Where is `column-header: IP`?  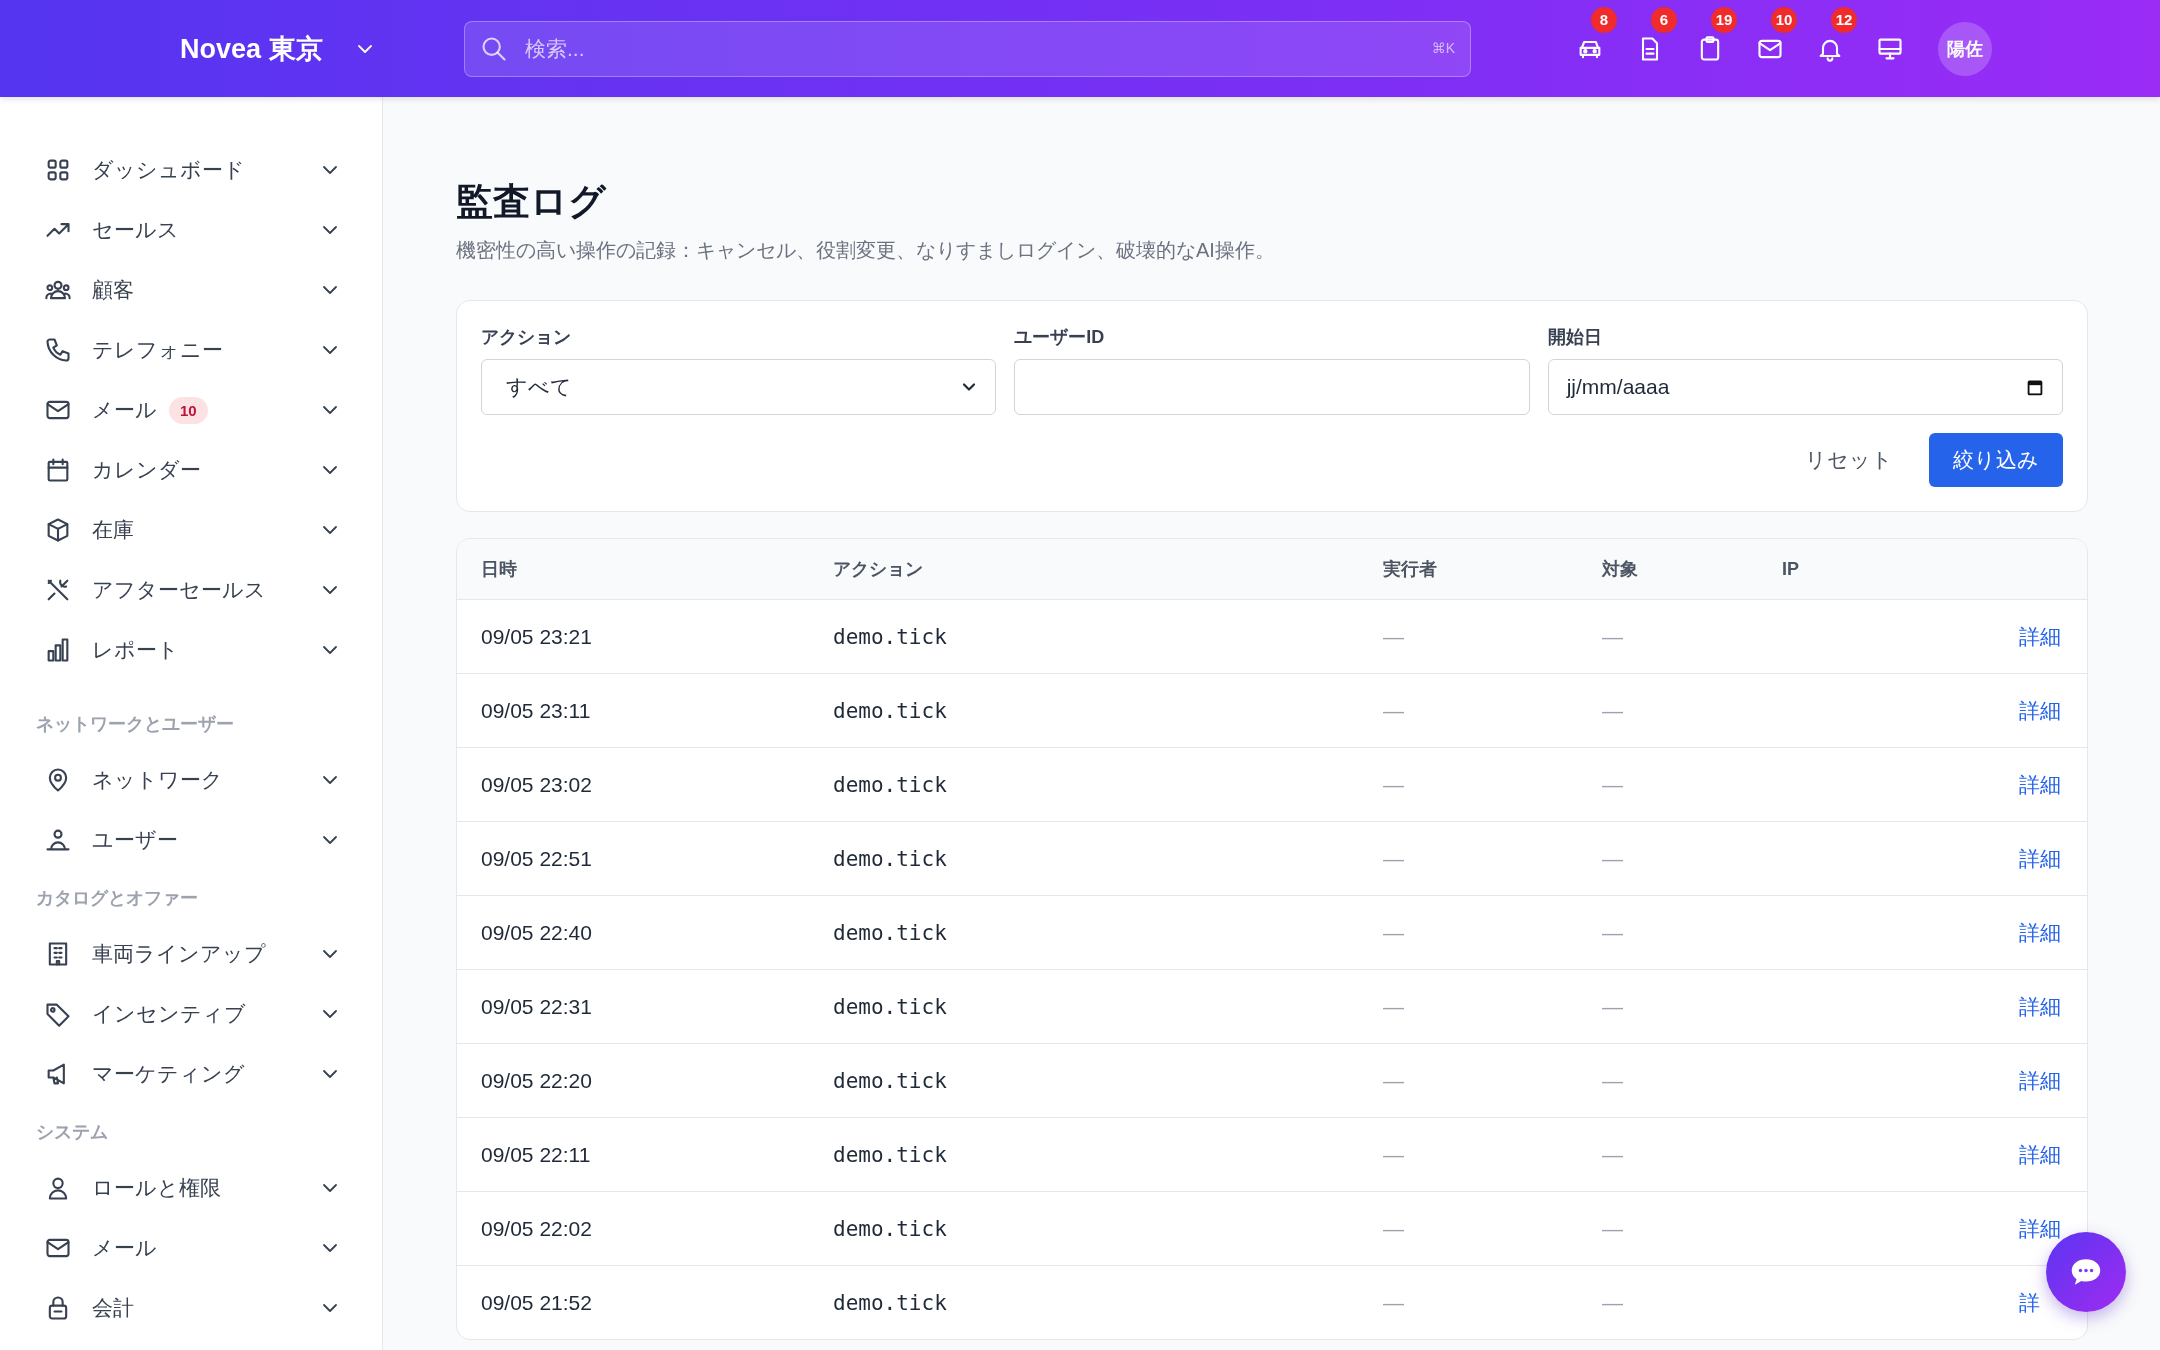 column-header: IP is located at coordinates (1791, 569).